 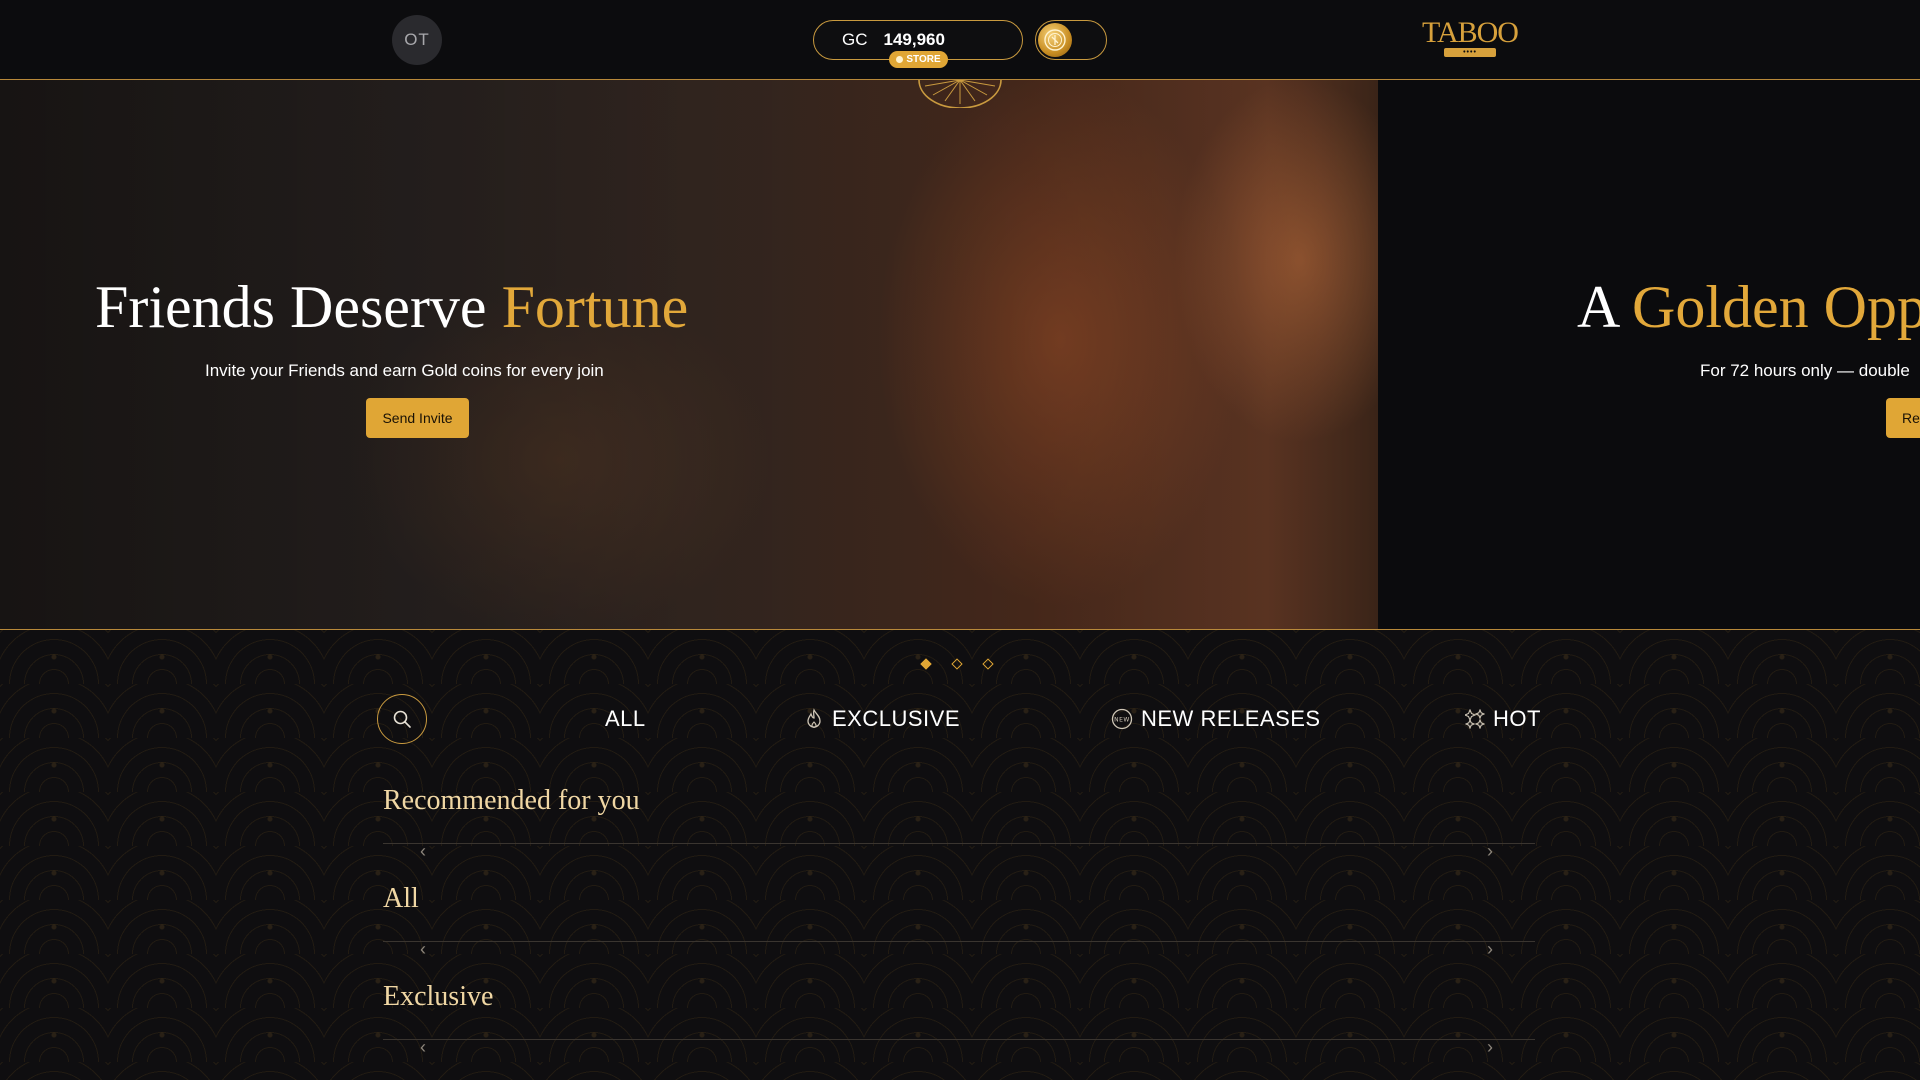 What do you see at coordinates (900, 59) in the screenshot?
I see `coin-icon` at bounding box center [900, 59].